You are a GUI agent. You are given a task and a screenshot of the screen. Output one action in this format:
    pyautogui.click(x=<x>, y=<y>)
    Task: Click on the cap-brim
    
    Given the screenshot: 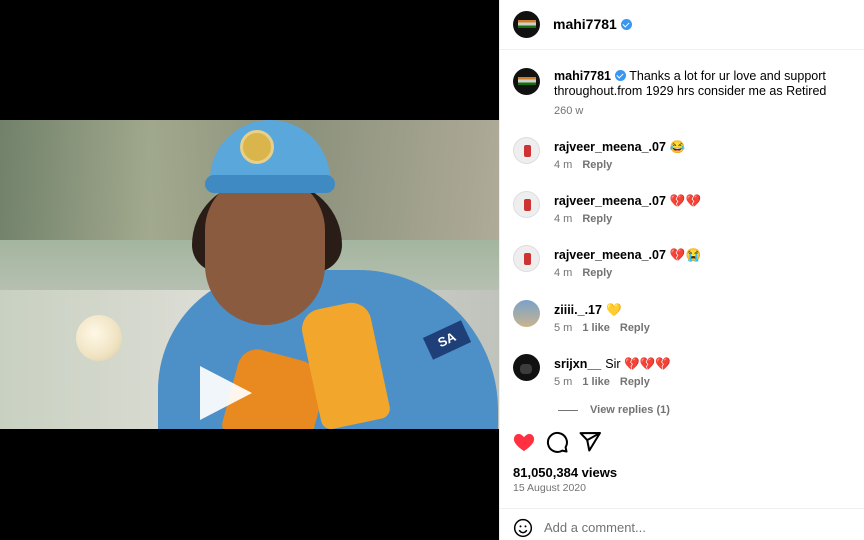 What is the action you would take?
    pyautogui.click(x=270, y=184)
    